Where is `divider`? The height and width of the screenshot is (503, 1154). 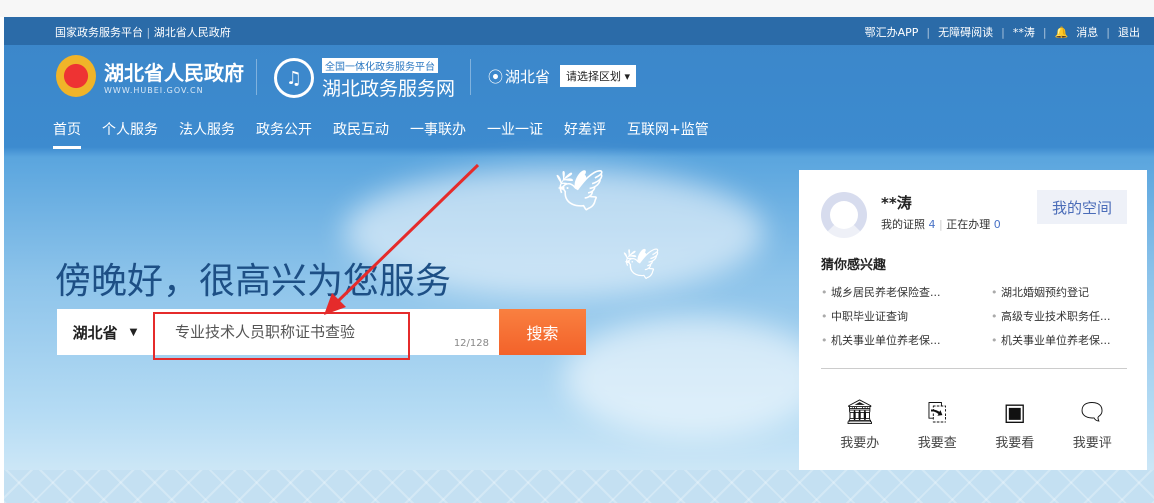 divider is located at coordinates (974, 368).